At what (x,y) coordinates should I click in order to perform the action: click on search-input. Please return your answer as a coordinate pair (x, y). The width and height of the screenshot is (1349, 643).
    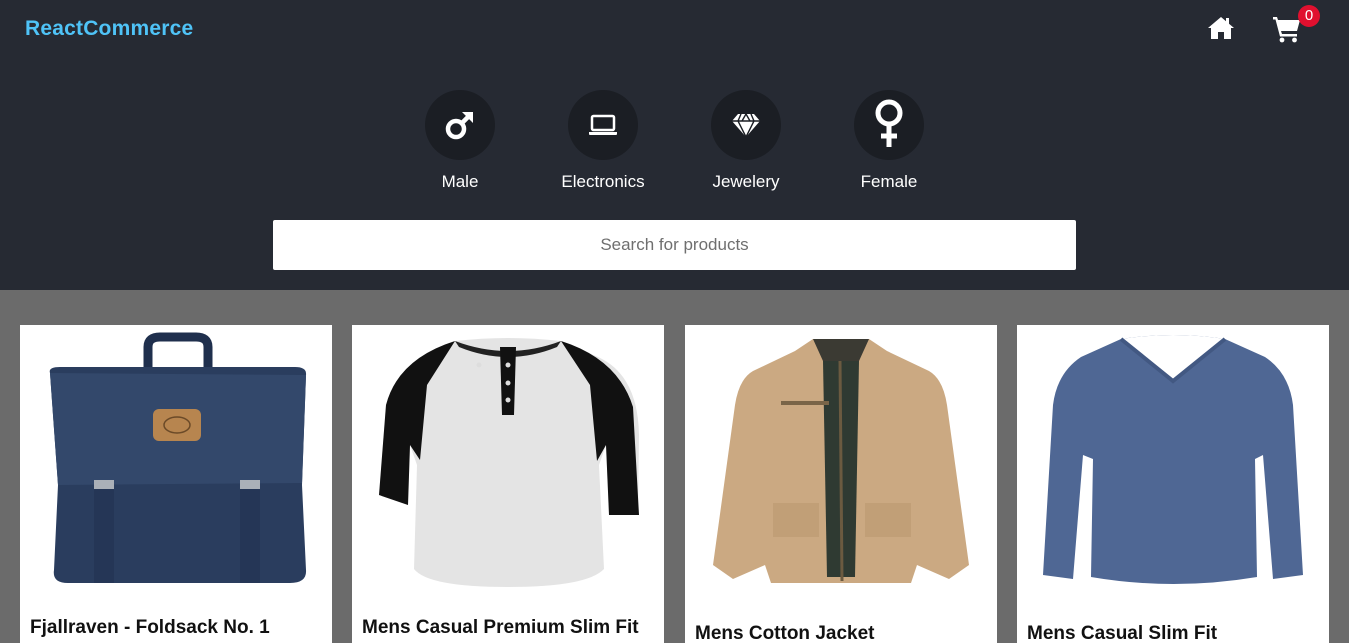
    Looking at the image, I should click on (674, 245).